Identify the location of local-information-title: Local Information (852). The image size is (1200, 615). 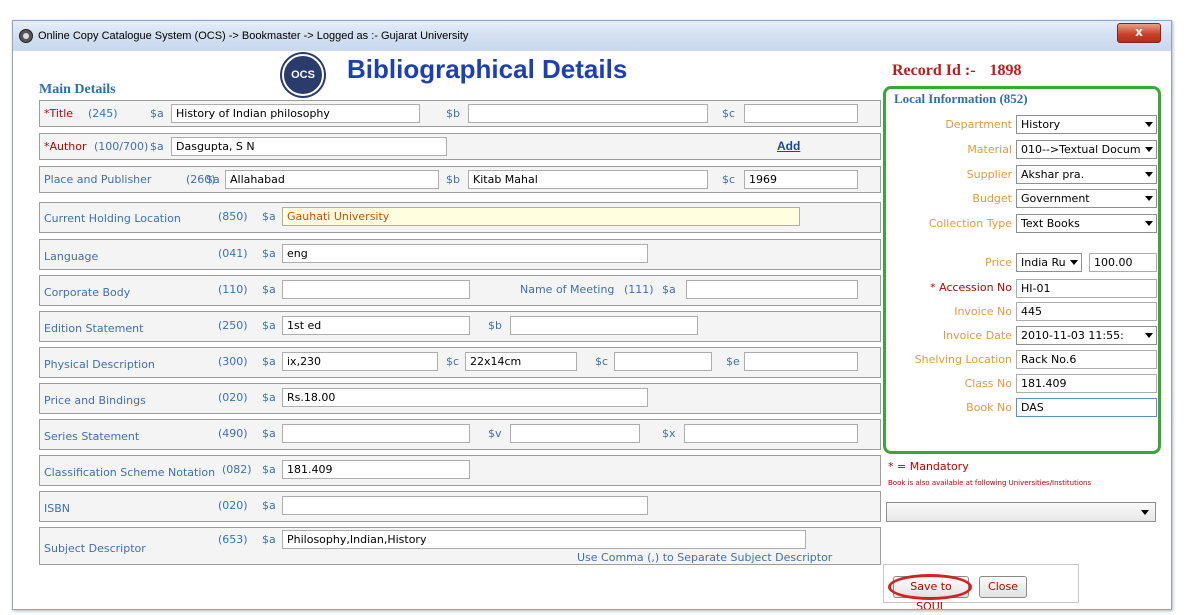
(961, 98).